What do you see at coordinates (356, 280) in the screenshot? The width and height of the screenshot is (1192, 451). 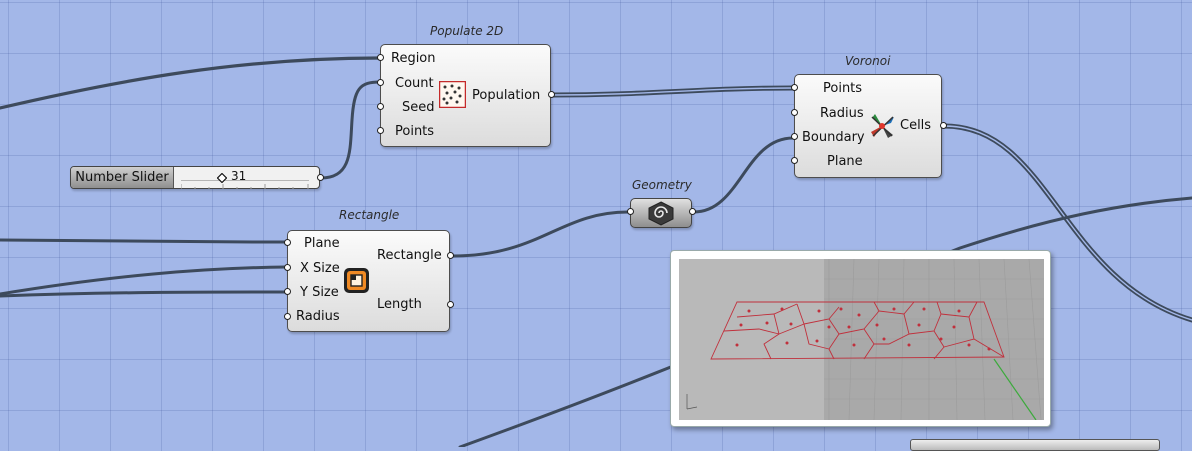 I see `rectangle-icon` at bounding box center [356, 280].